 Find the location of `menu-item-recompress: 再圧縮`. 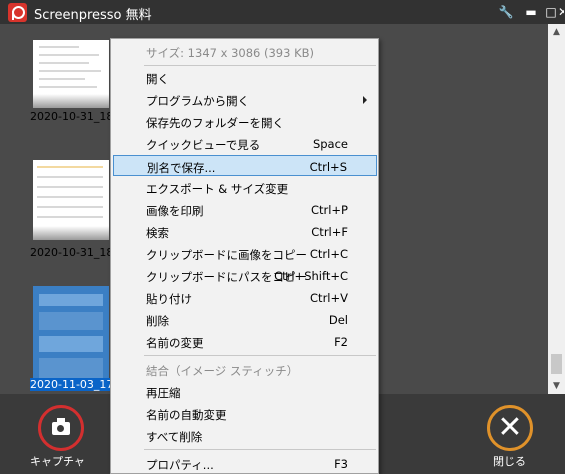

menu-item-recompress: 再圧縮 is located at coordinates (245, 391).